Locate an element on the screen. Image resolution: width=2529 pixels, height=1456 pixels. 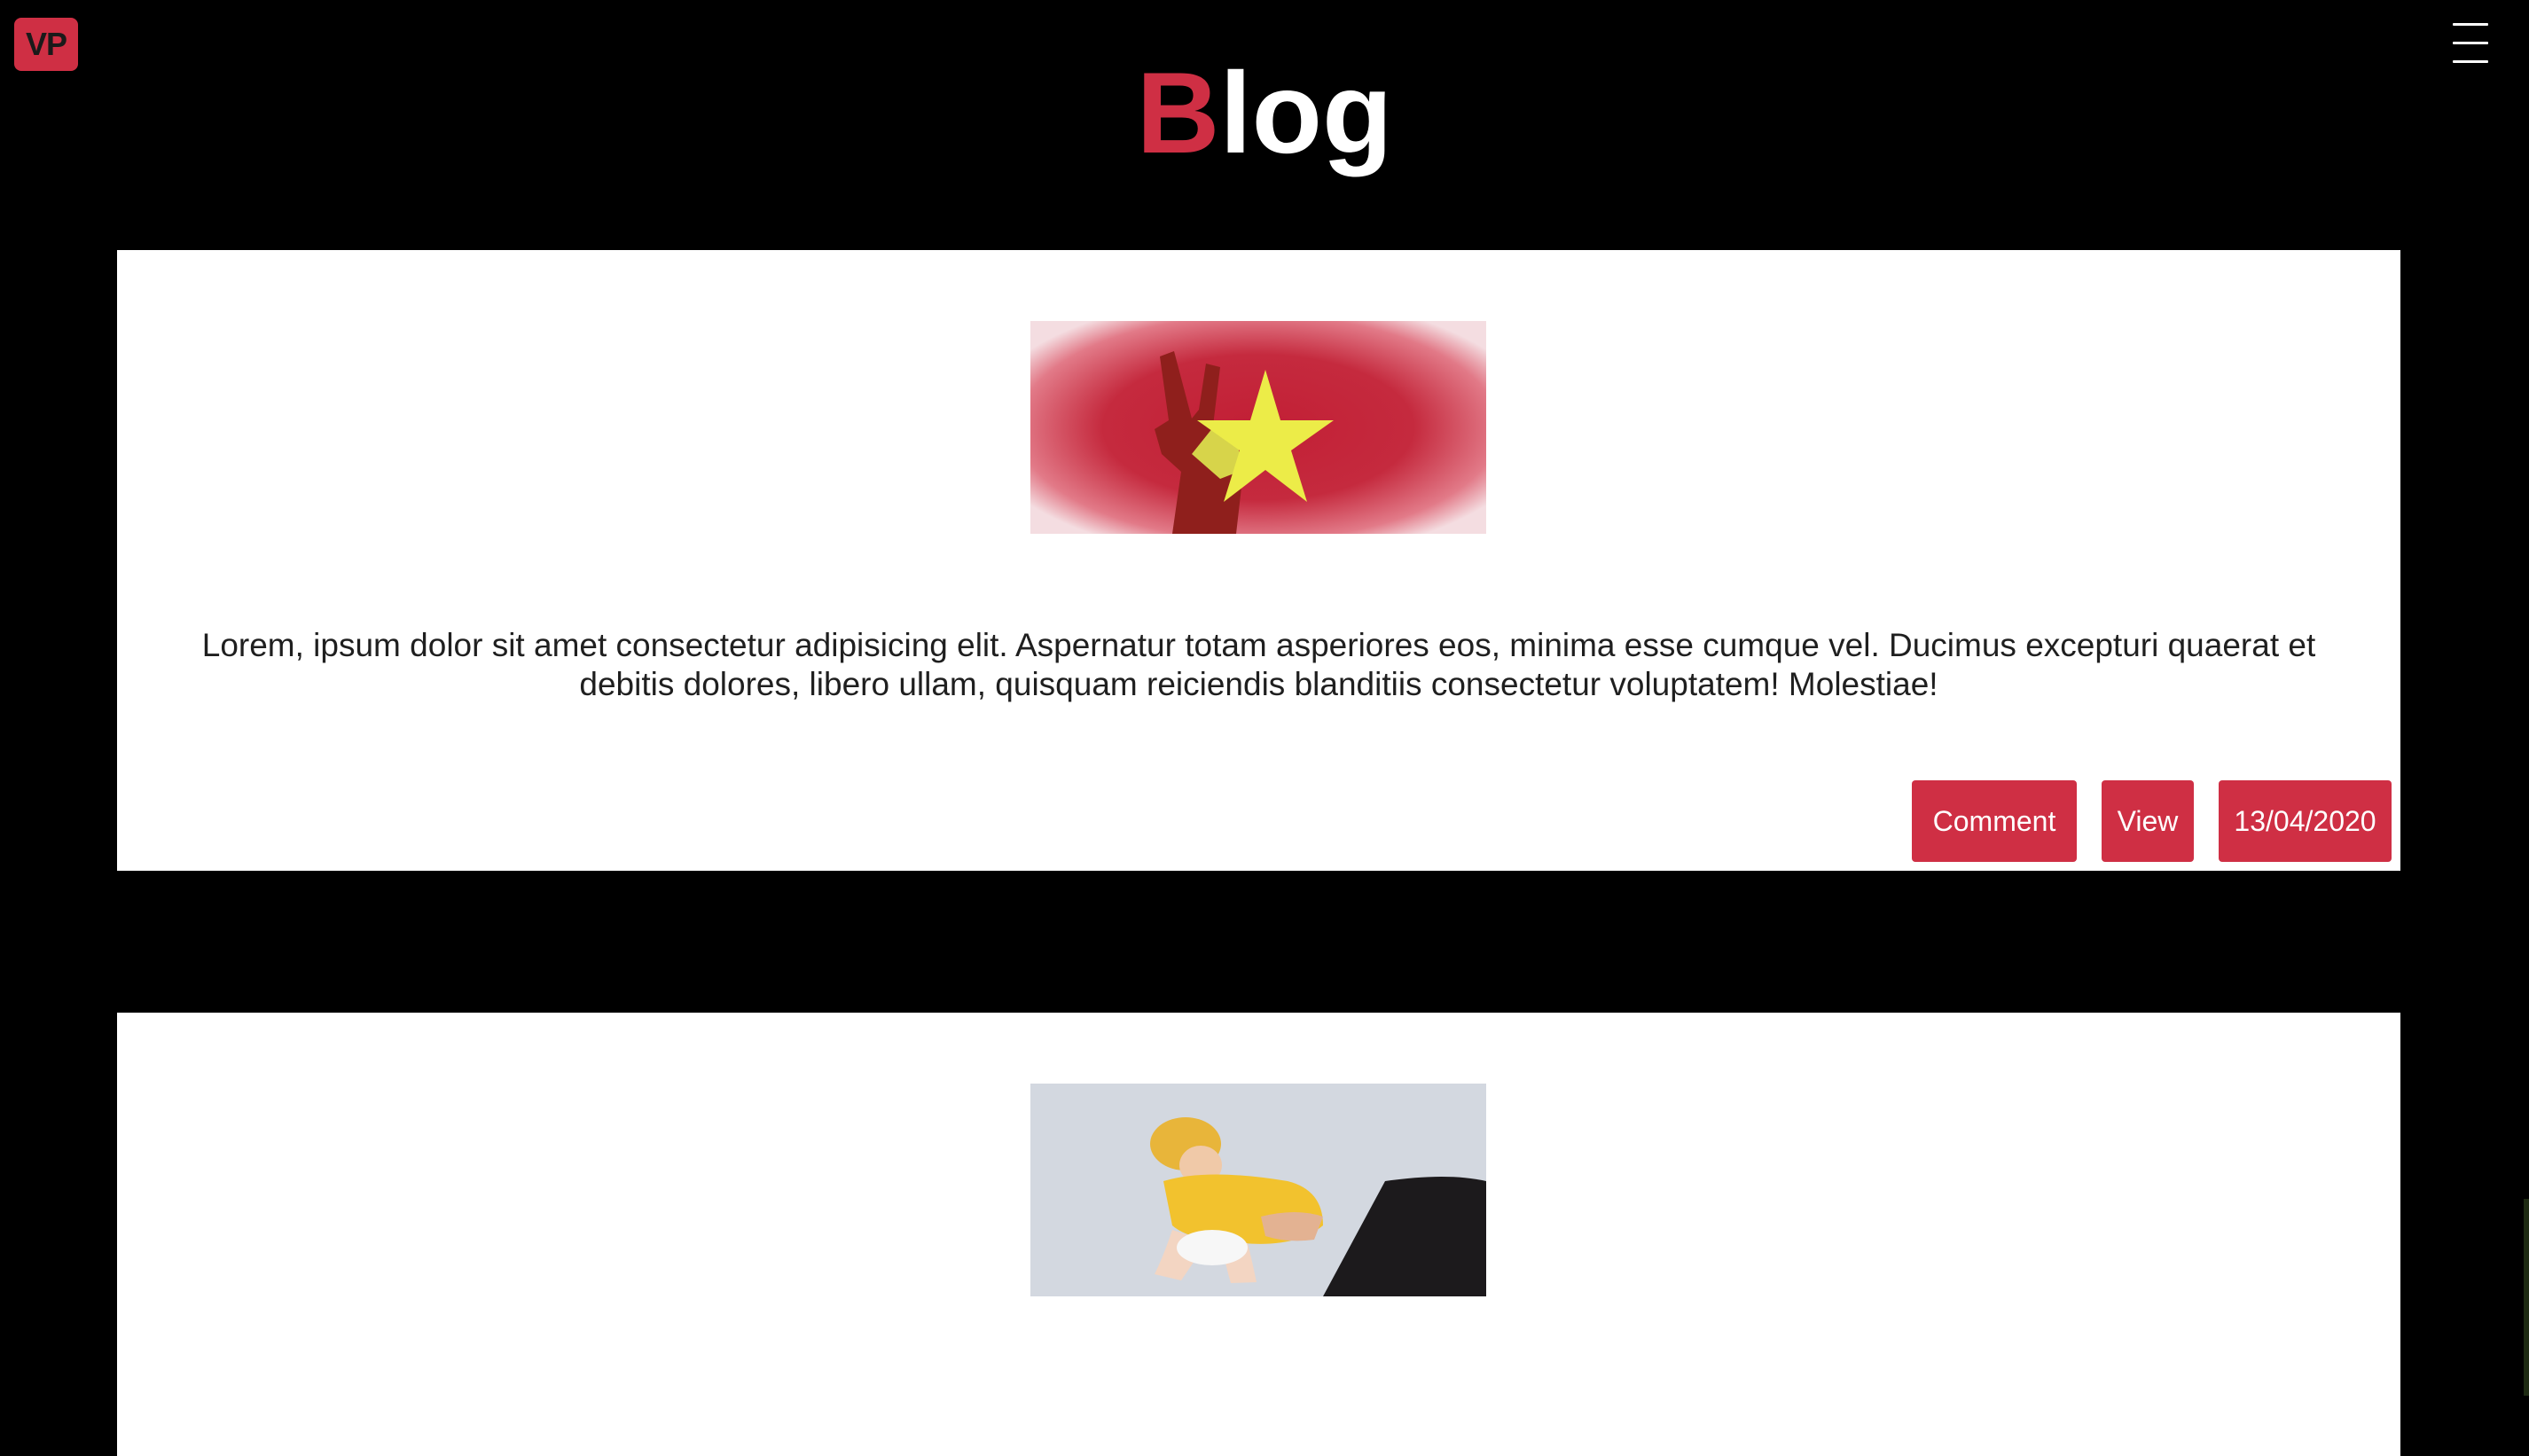
page-title-rest: log is located at coordinates (1306, 112).